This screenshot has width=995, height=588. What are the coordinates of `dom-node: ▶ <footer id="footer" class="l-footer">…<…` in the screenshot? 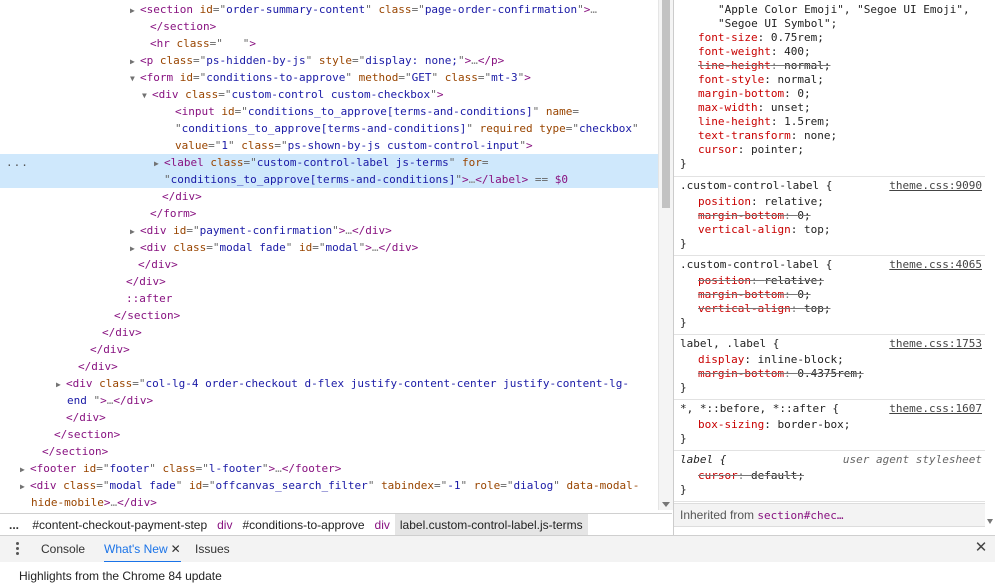 It's located at (329, 468).